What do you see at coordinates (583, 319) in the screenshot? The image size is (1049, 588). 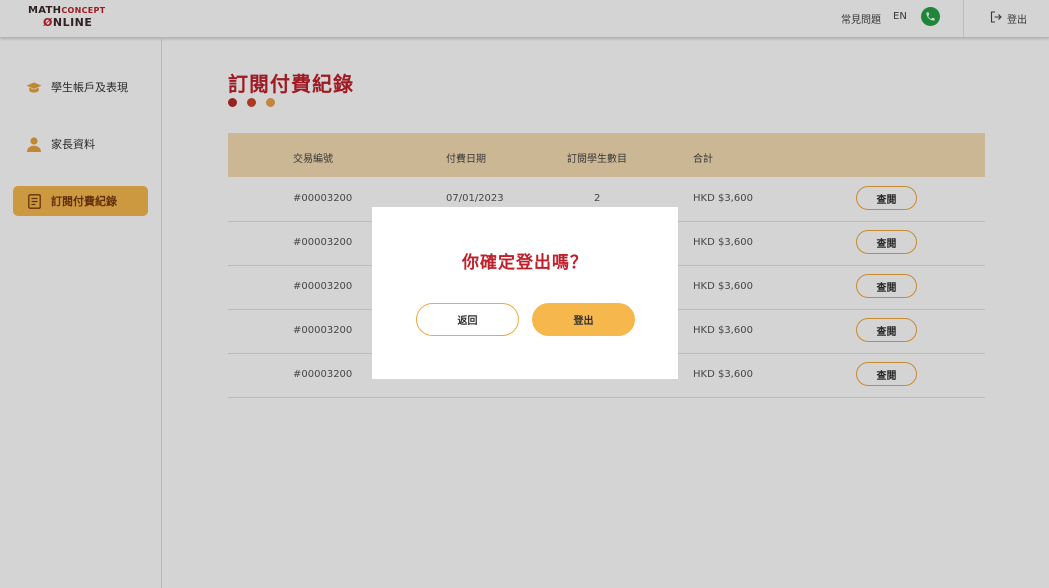 I see `confirm-logout-button: 登出` at bounding box center [583, 319].